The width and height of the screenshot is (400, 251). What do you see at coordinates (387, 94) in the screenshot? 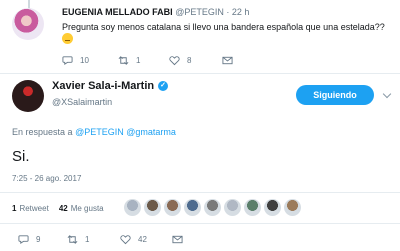
I see `chevron-down-icon` at bounding box center [387, 94].